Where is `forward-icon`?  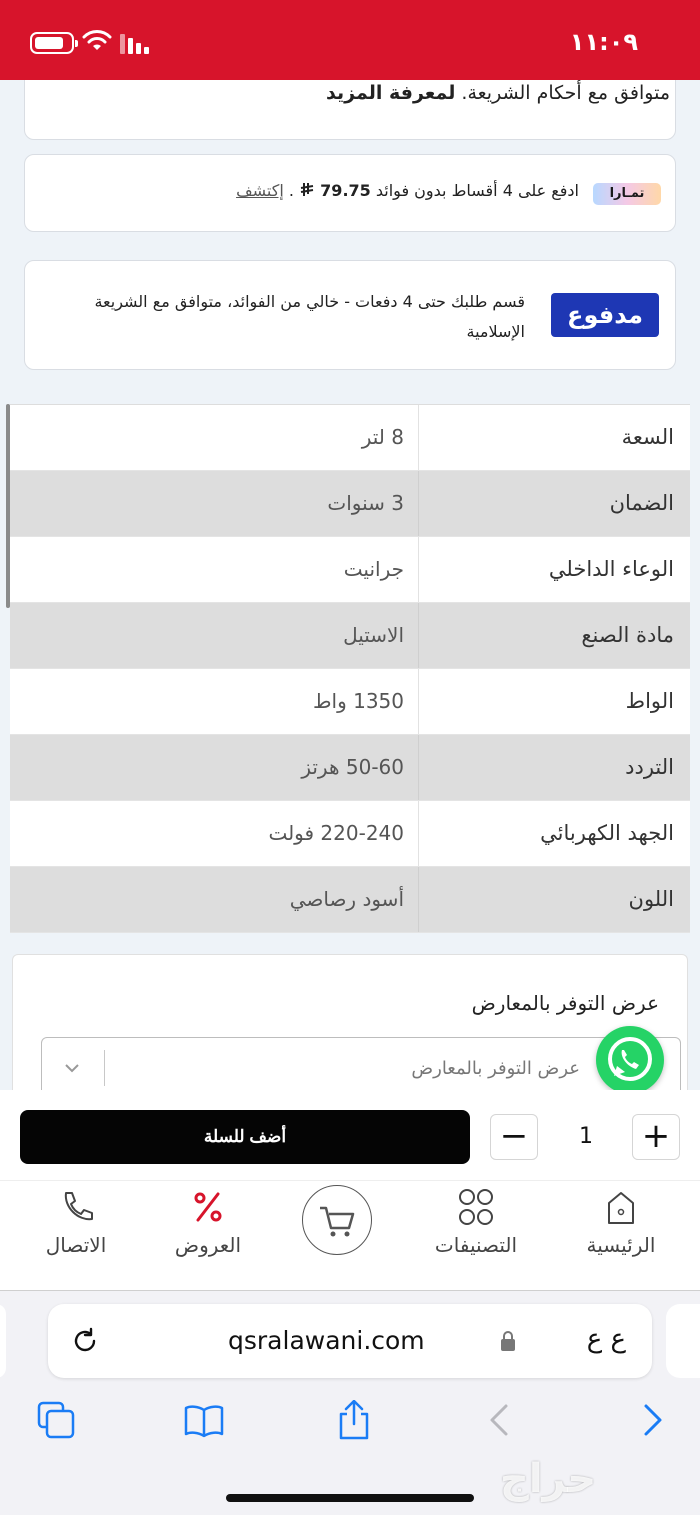
forward-icon is located at coordinates (652, 1420).